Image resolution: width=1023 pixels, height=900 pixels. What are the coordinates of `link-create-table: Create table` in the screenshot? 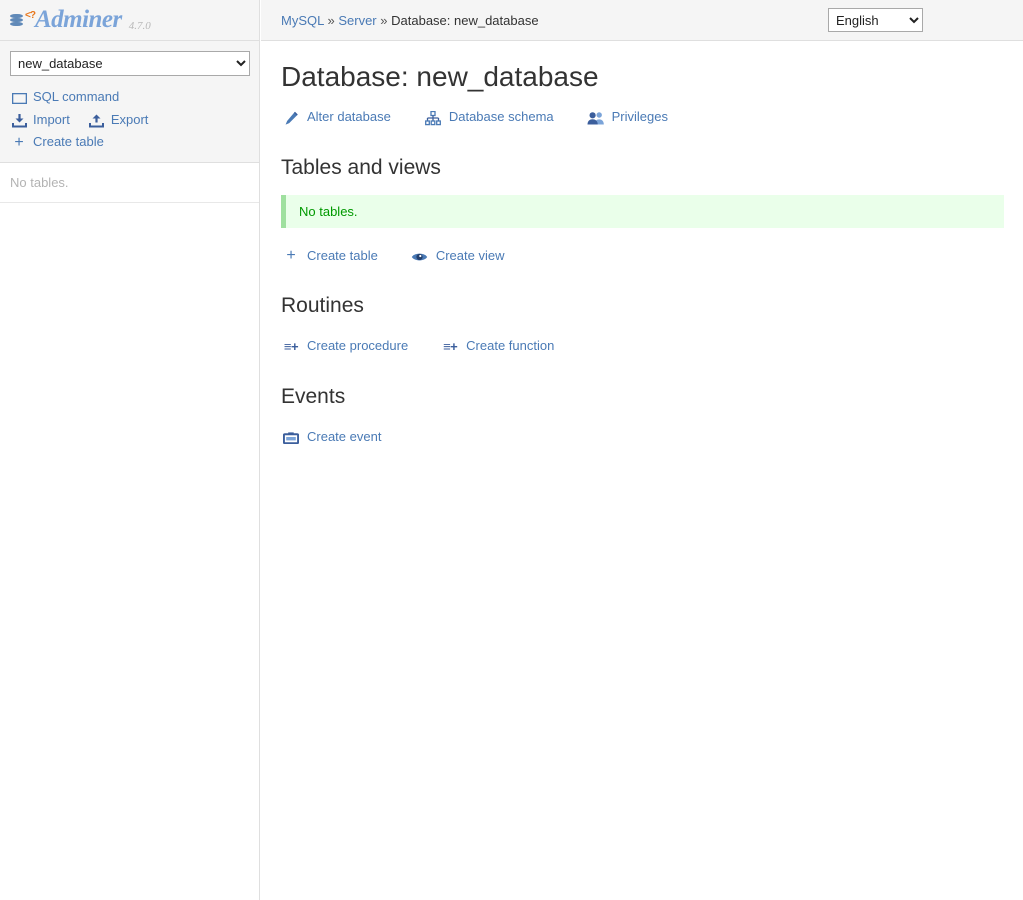 It's located at (342, 255).